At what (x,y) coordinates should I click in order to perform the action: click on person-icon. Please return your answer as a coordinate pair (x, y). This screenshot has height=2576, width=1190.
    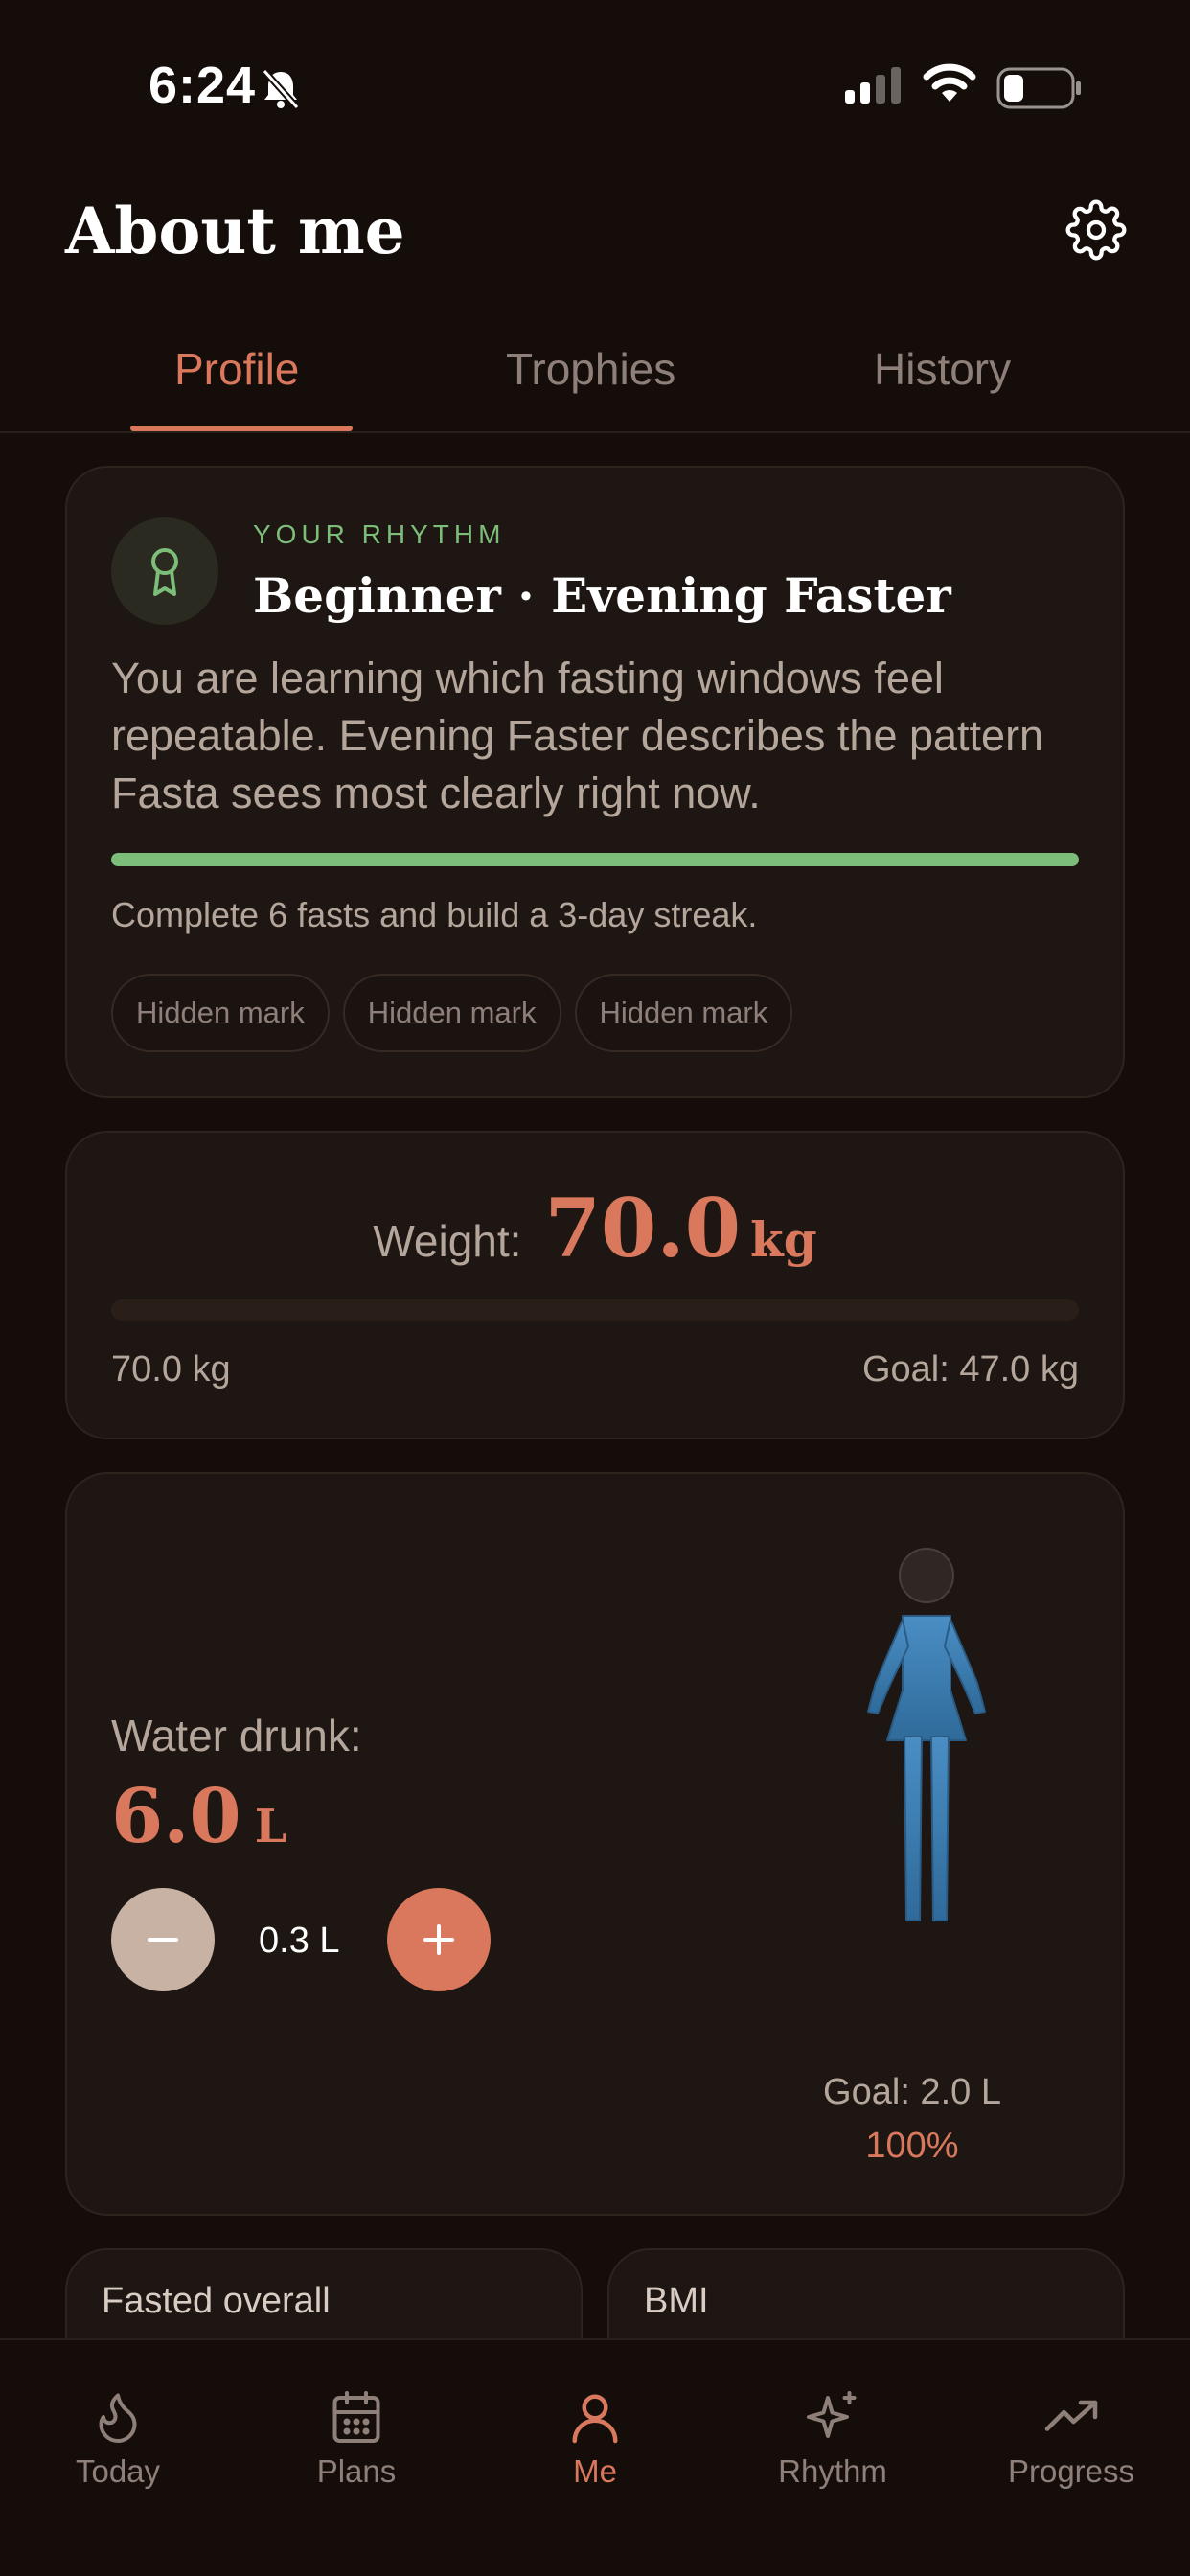
    Looking at the image, I should click on (595, 2419).